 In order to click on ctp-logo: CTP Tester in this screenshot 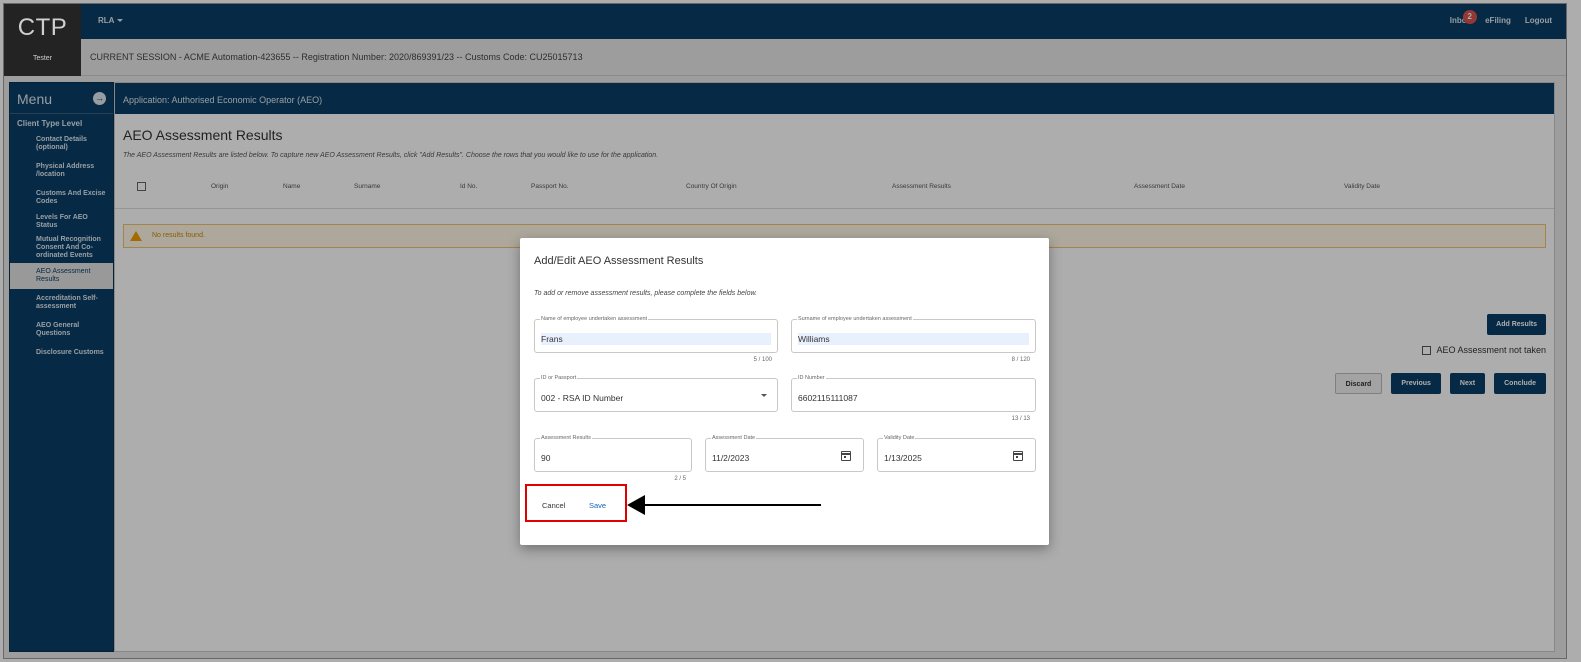, I will do `click(42, 40)`.